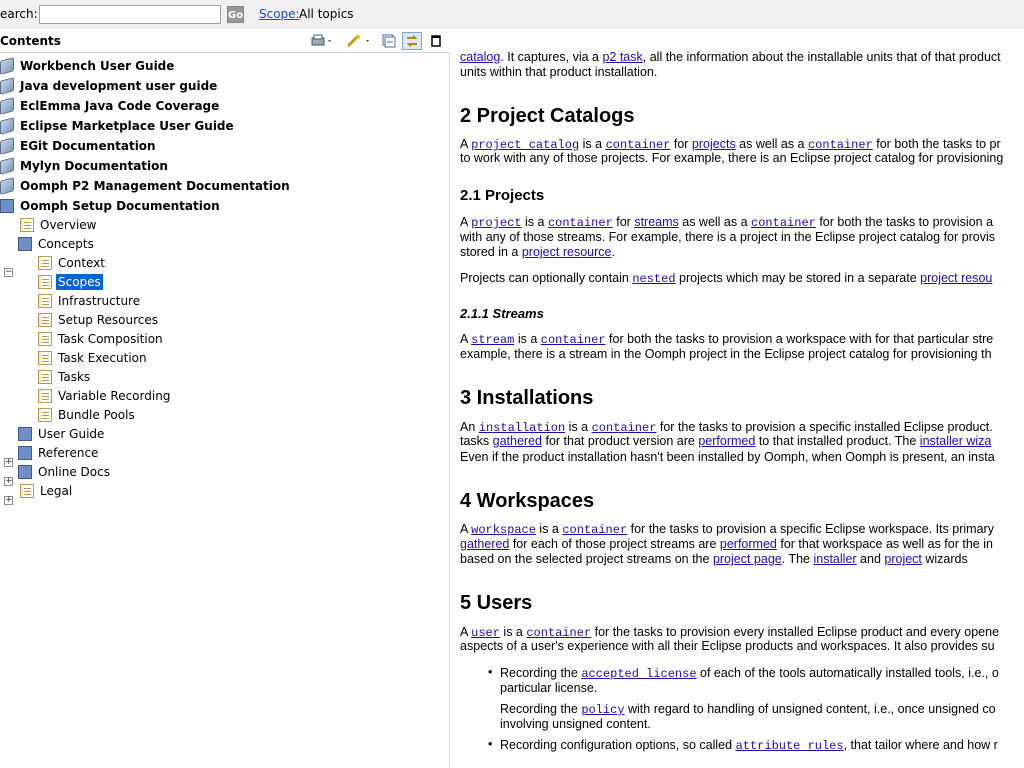  Describe the element at coordinates (469, 427) in the screenshot. I see `text: An` at that location.